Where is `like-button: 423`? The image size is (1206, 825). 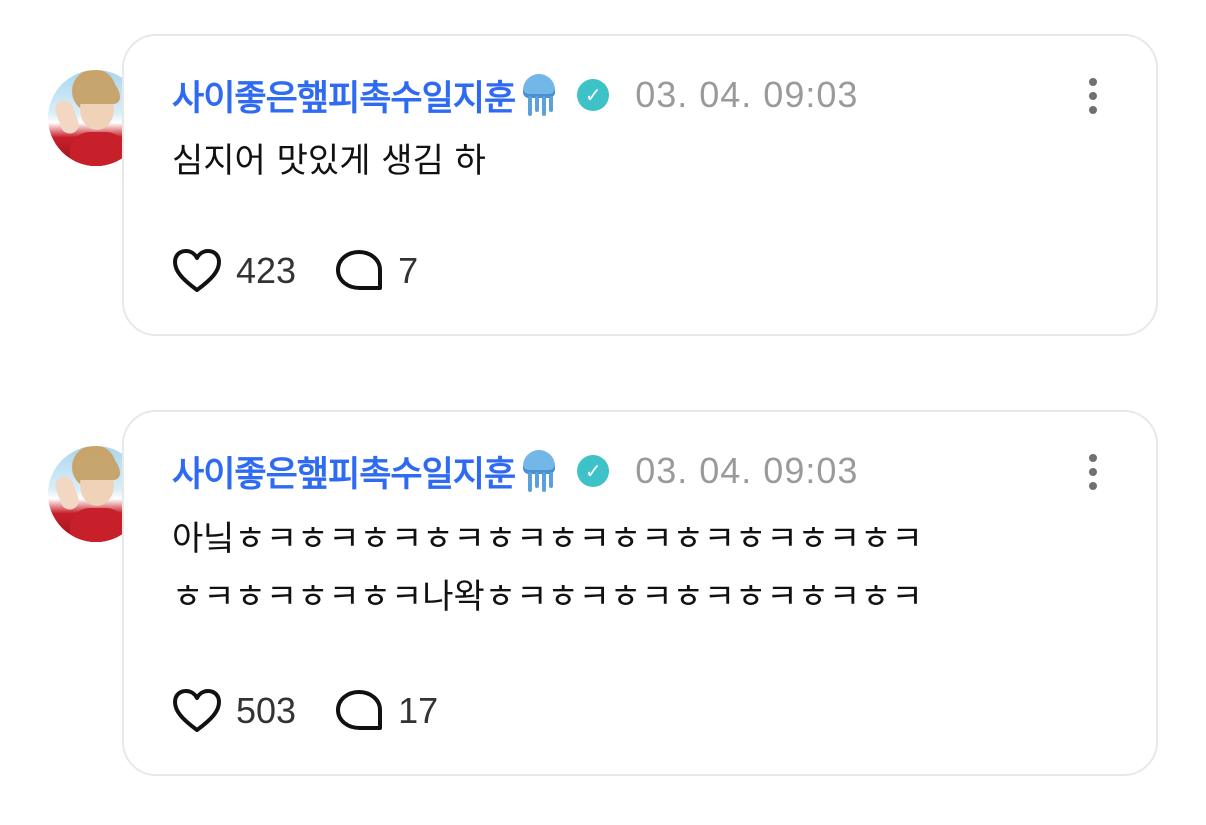 like-button: 423 is located at coordinates (234, 271).